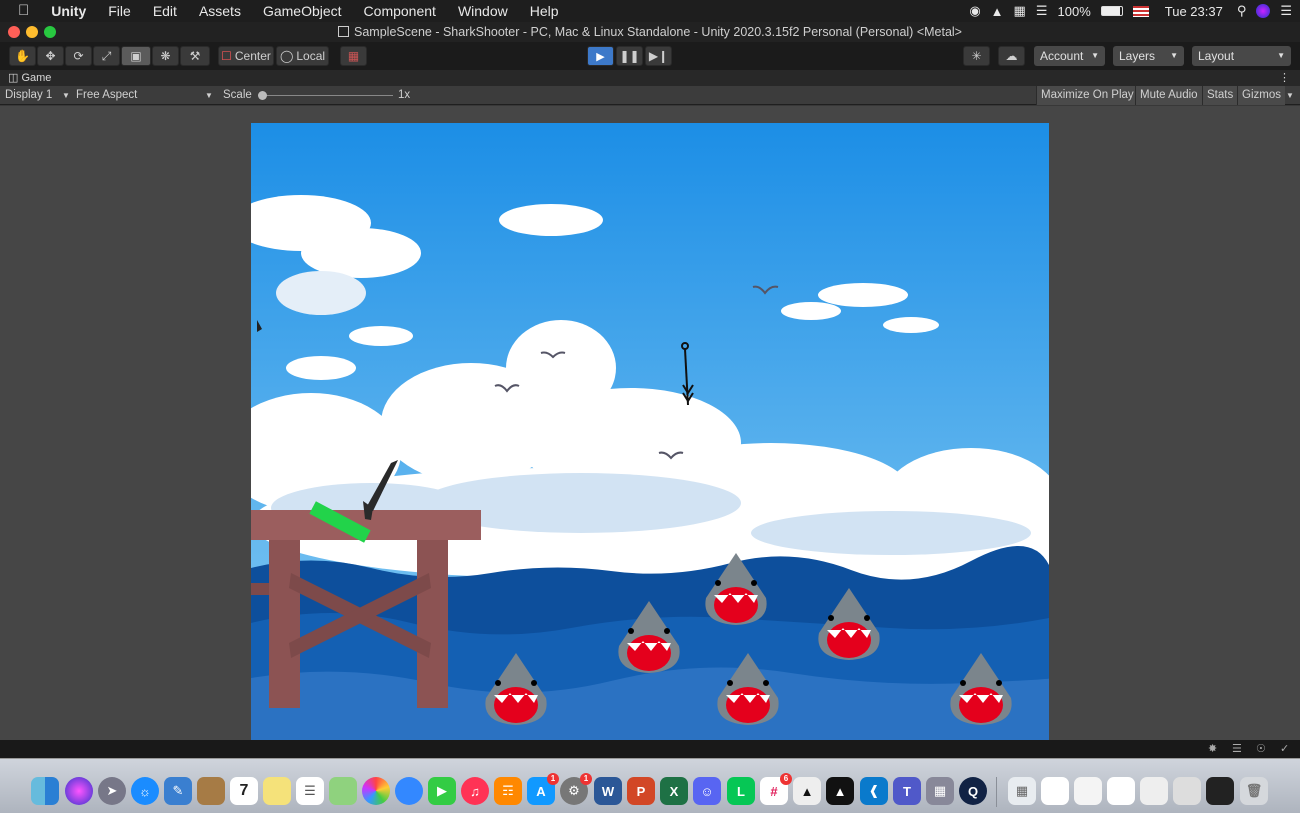  Describe the element at coordinates (940, 791) in the screenshot. I see `screenshot-tool-icon: ▦` at that location.